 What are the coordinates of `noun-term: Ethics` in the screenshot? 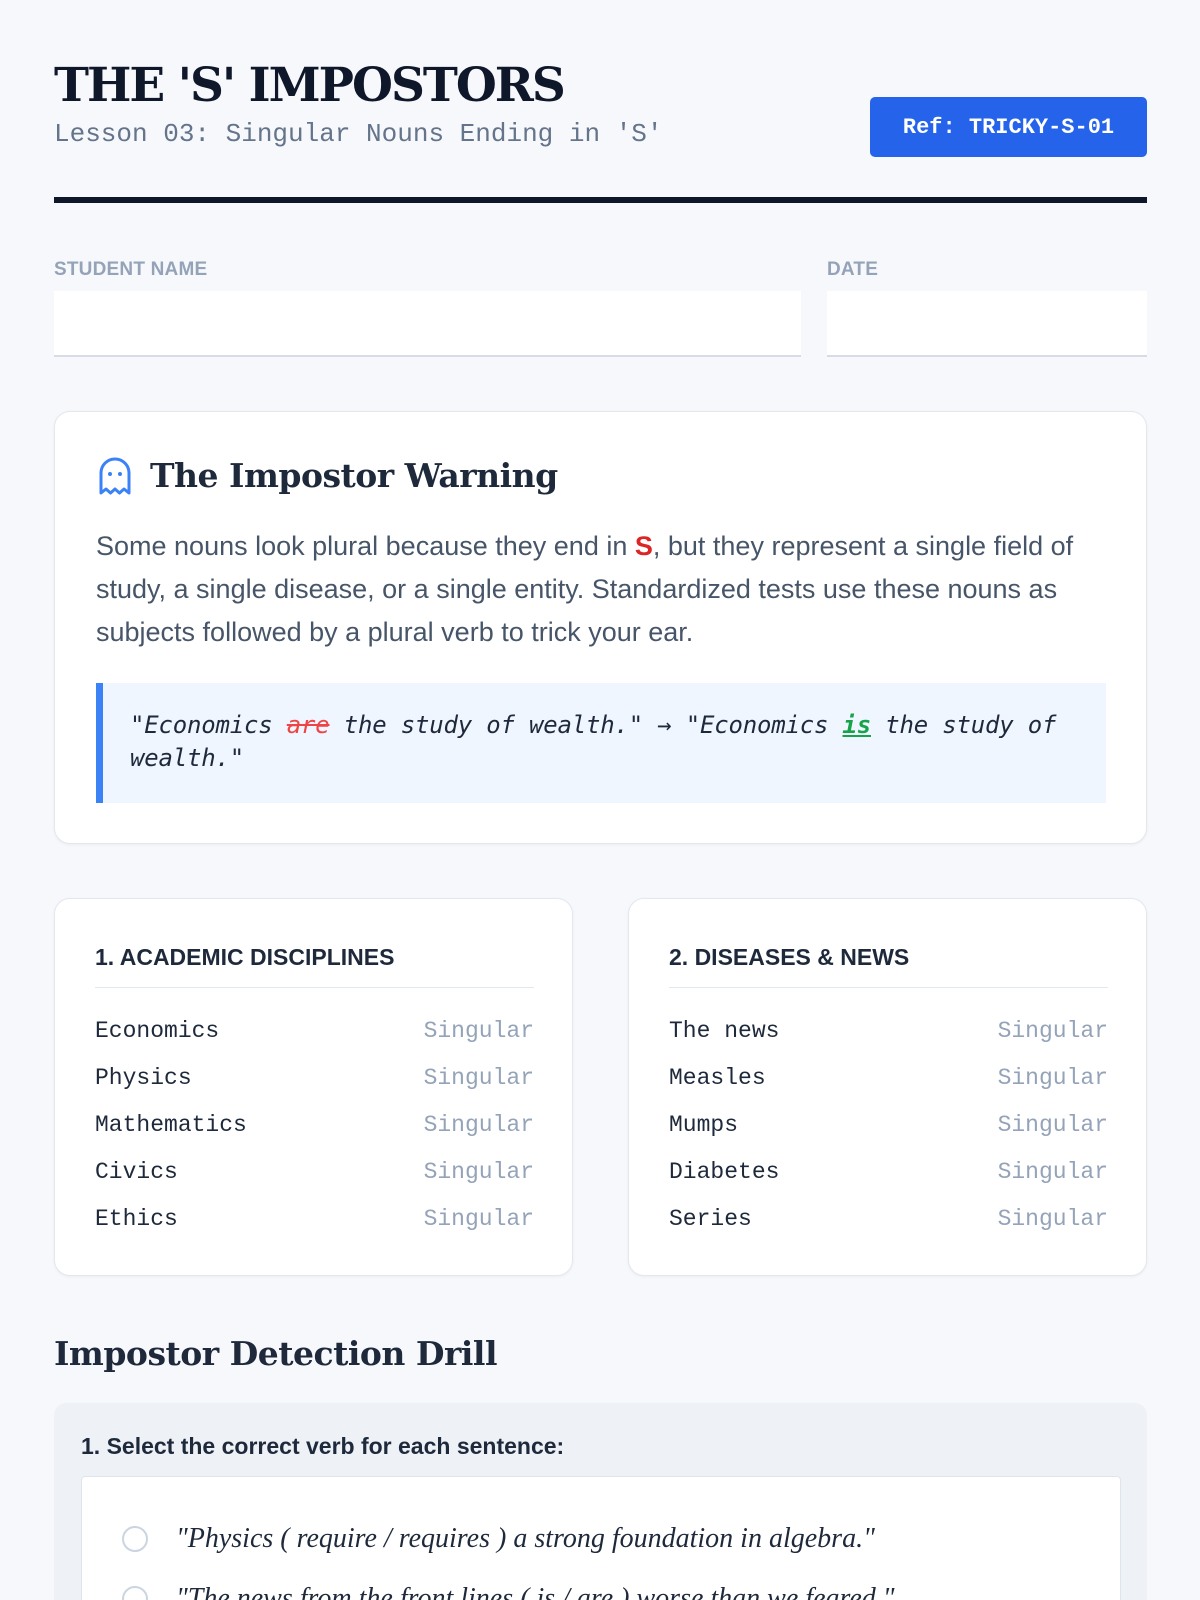 It's located at (136, 1218).